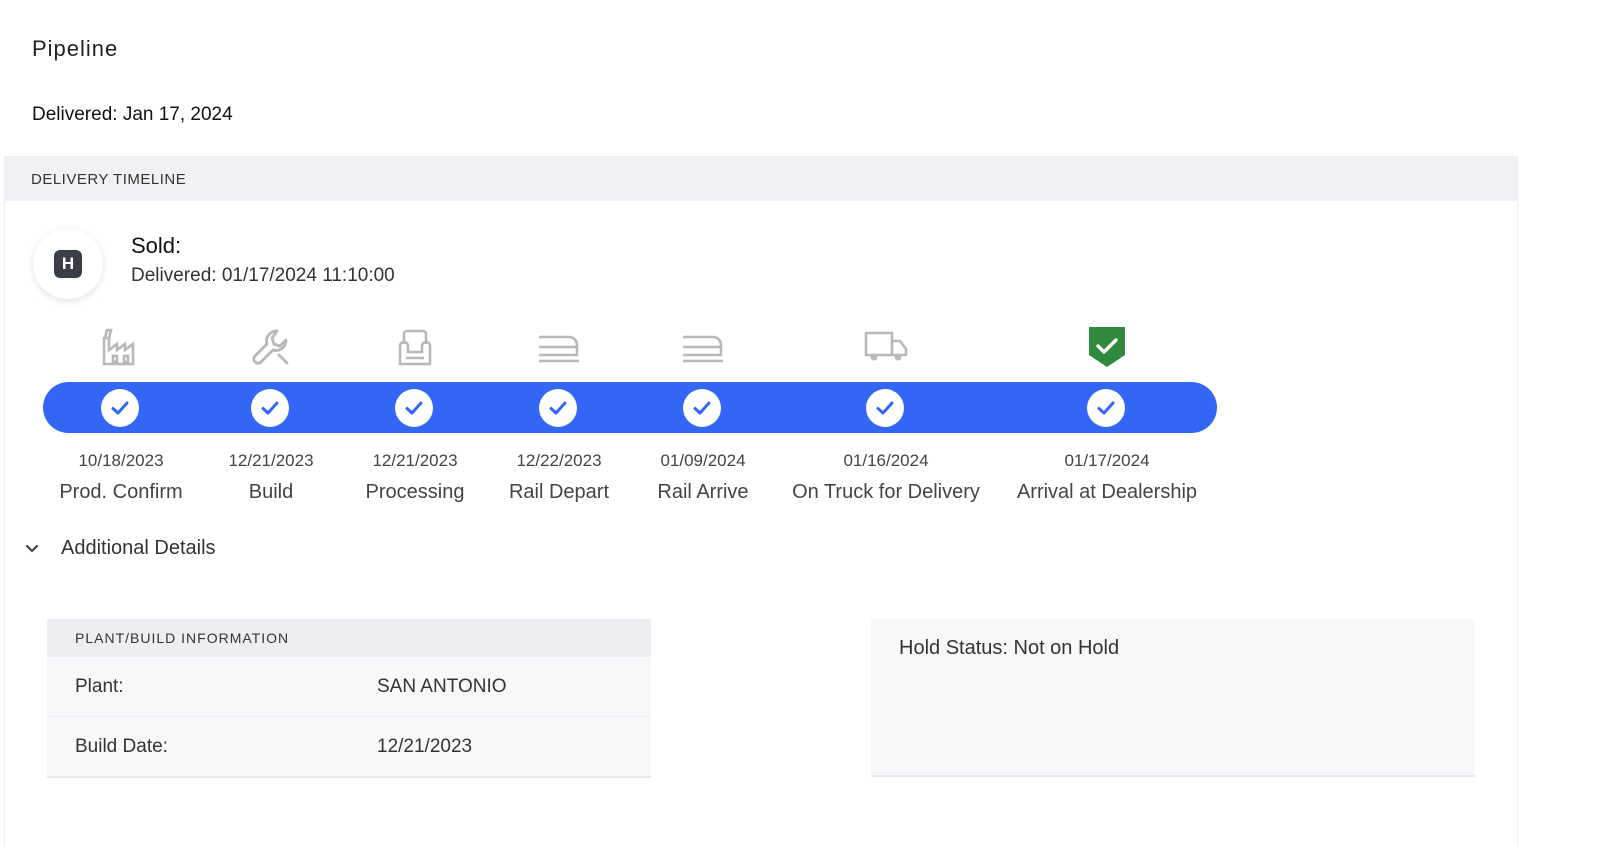  Describe the element at coordinates (138, 548) in the screenshot. I see `additional-details-label: Additional Details` at that location.